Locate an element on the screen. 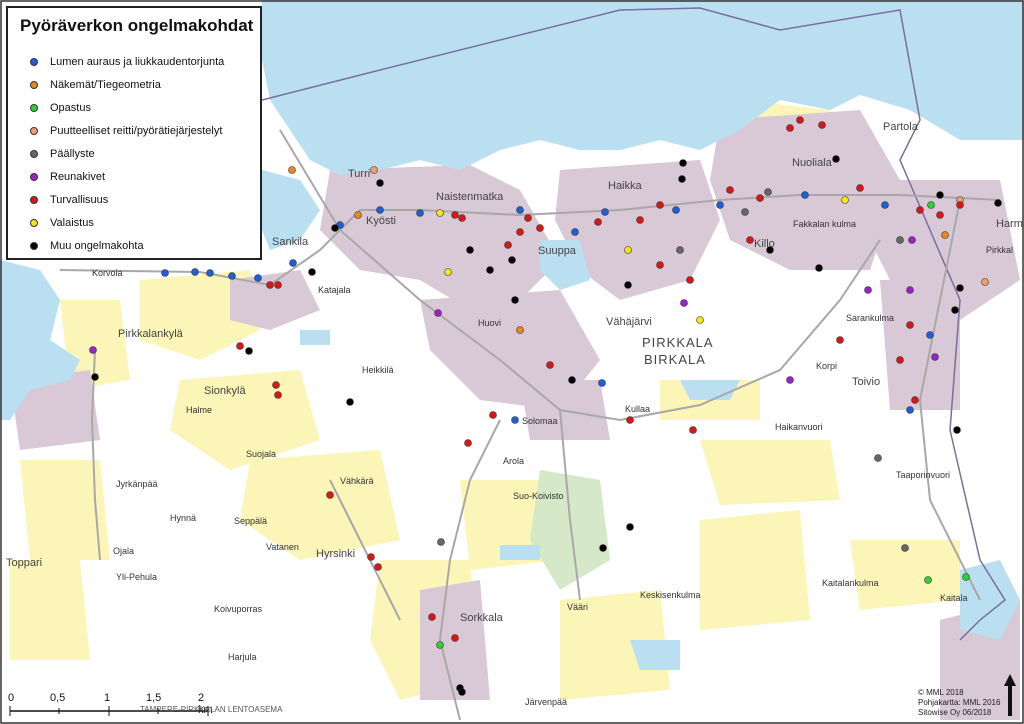 The width and height of the screenshot is (1024, 724). place-hyrsinki: Hyrsinki is located at coordinates (336, 554).